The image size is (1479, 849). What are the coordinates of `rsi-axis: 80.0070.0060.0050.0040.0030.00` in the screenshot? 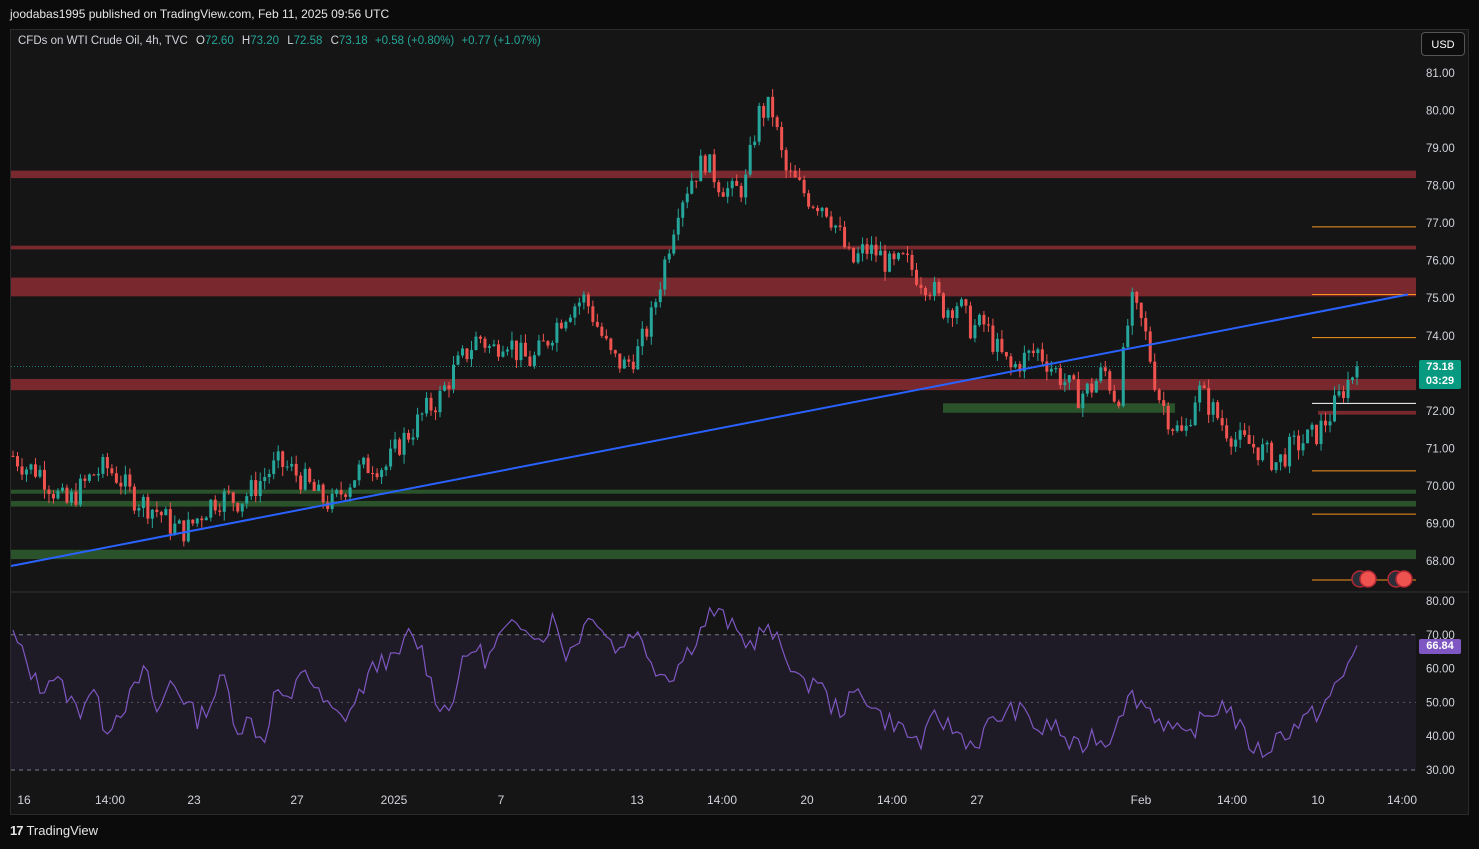 It's located at (1440, 686).